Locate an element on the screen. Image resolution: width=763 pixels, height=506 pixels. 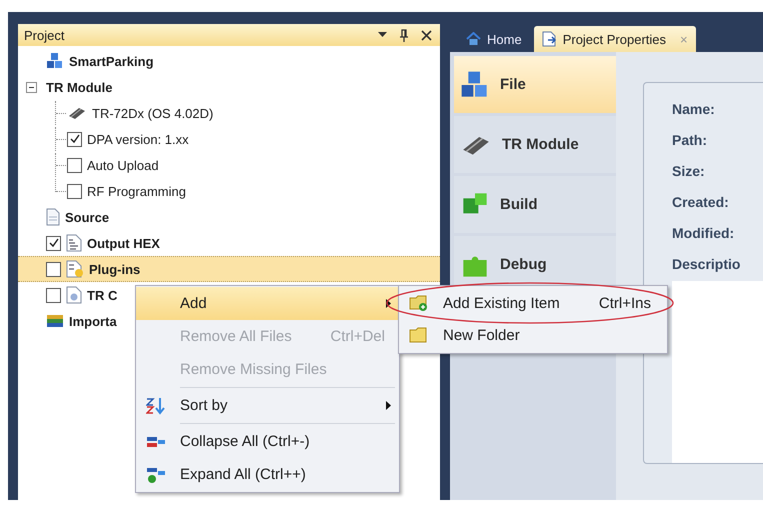
property-label: Created: is located at coordinates (701, 203).